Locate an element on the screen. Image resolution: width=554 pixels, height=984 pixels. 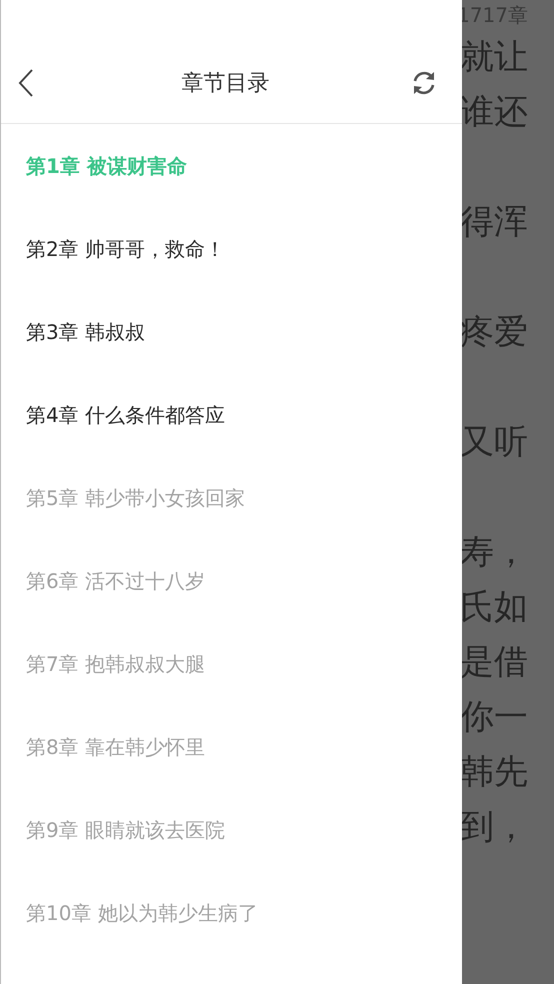
chapter-item: 第4章 什么条件都答应 is located at coordinates (231, 414).